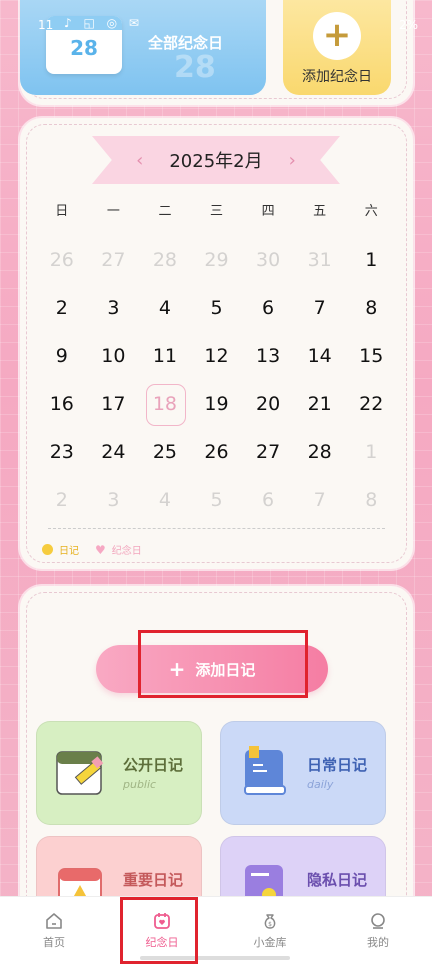 This screenshot has width=432, height=964. What do you see at coordinates (177, 669) in the screenshot?
I see `plus-icon: +` at bounding box center [177, 669].